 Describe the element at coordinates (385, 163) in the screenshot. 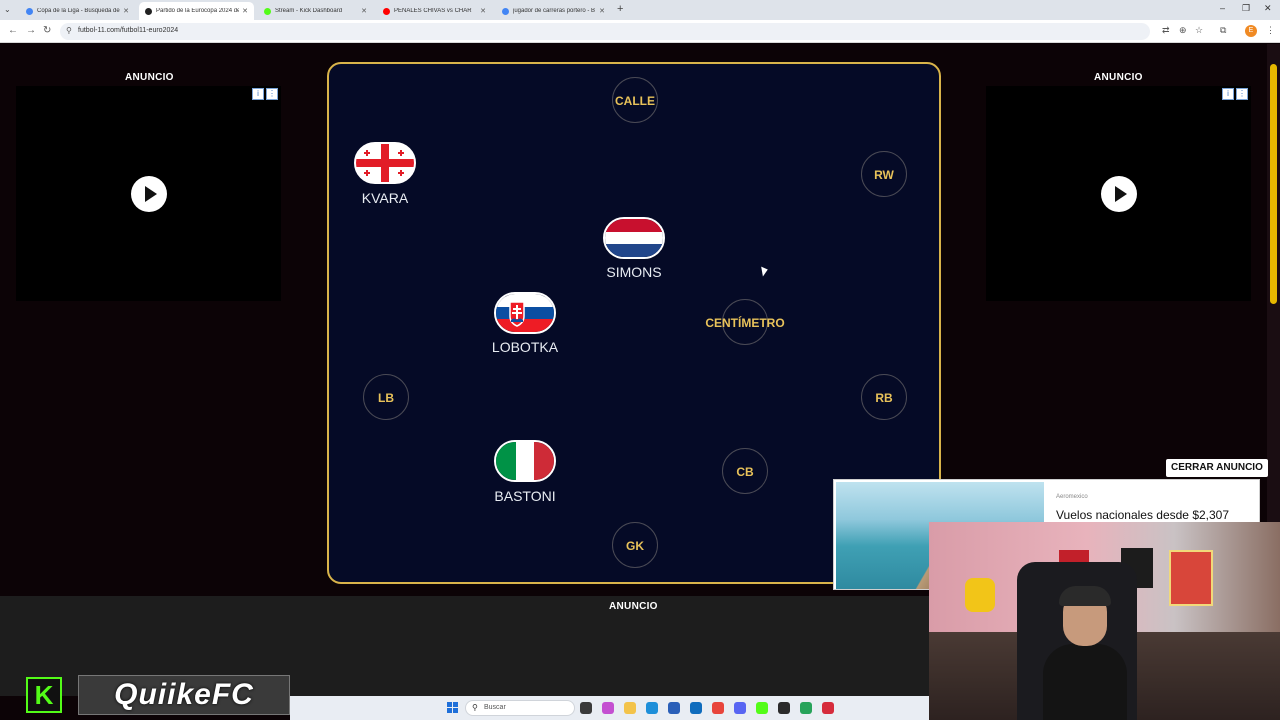

I see `georgia-flag-icon` at that location.